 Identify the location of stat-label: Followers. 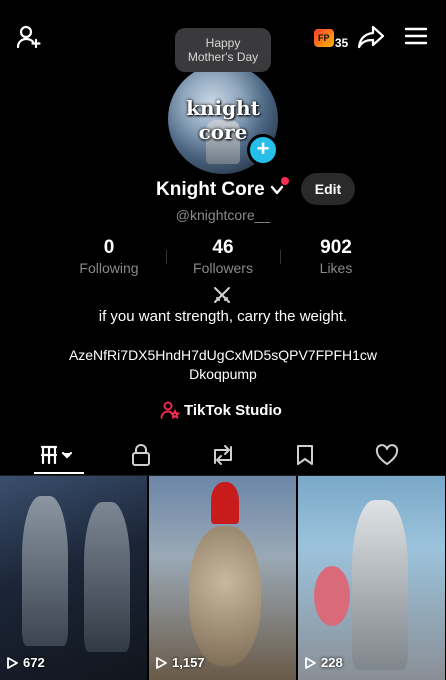
(223, 268).